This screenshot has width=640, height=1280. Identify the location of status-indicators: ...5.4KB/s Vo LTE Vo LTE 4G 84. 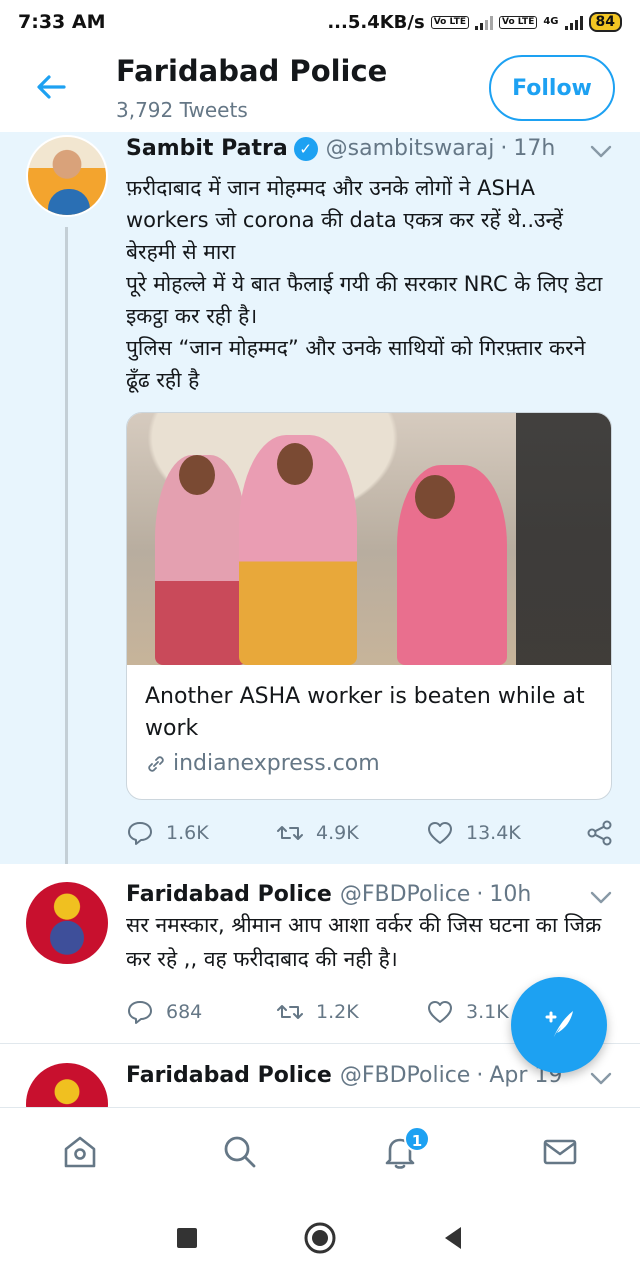
(474, 22).